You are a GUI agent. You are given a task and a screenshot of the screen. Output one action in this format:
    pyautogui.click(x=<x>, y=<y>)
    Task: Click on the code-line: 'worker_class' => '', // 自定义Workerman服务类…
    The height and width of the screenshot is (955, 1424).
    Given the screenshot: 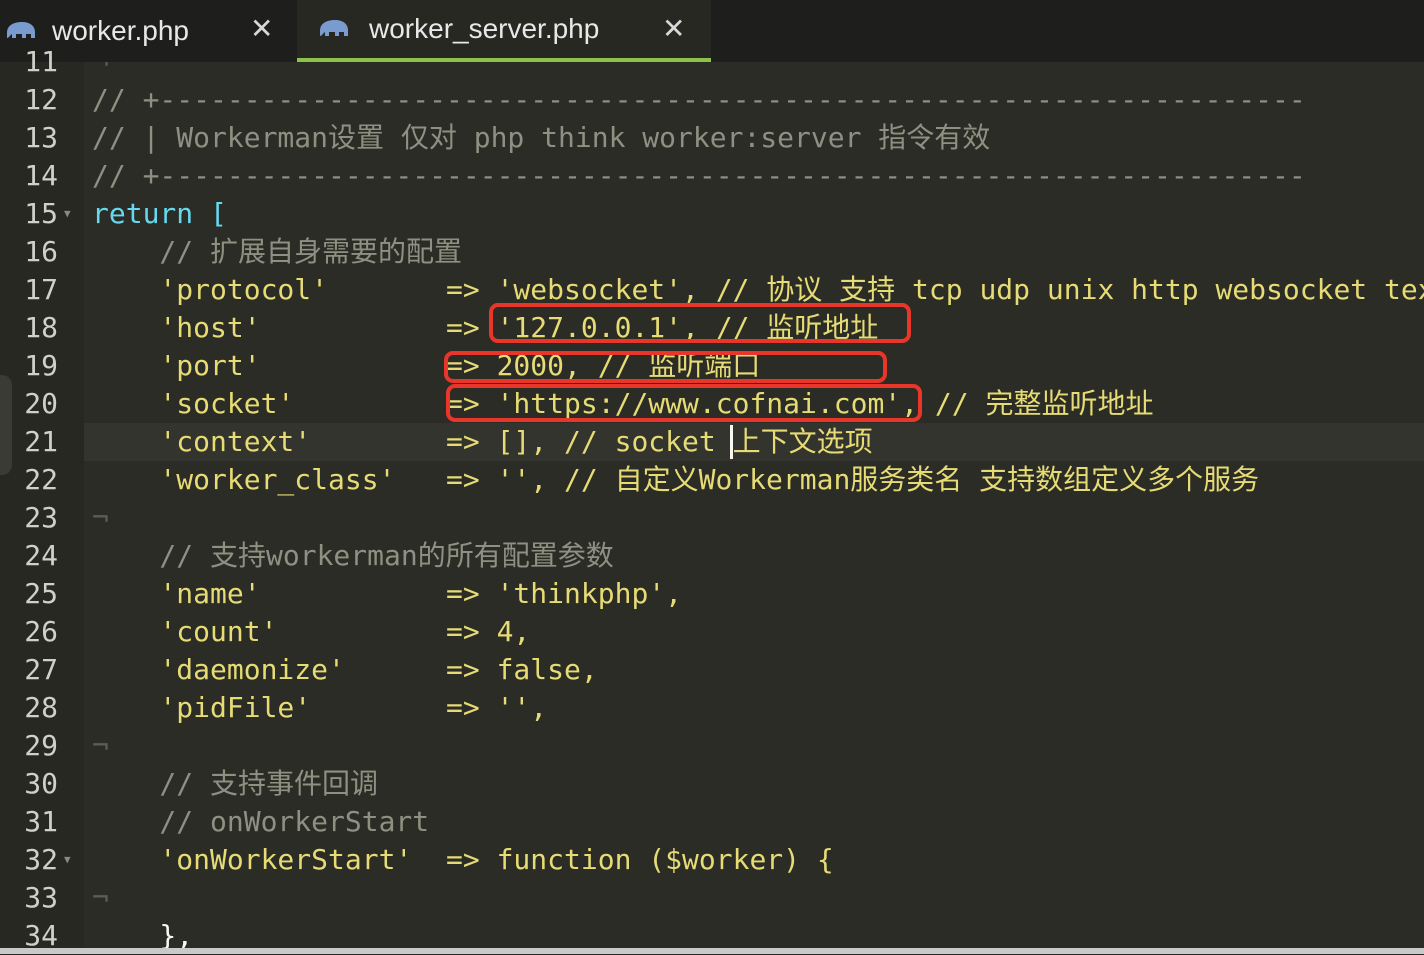 What is the action you would take?
    pyautogui.click(x=754, y=480)
    